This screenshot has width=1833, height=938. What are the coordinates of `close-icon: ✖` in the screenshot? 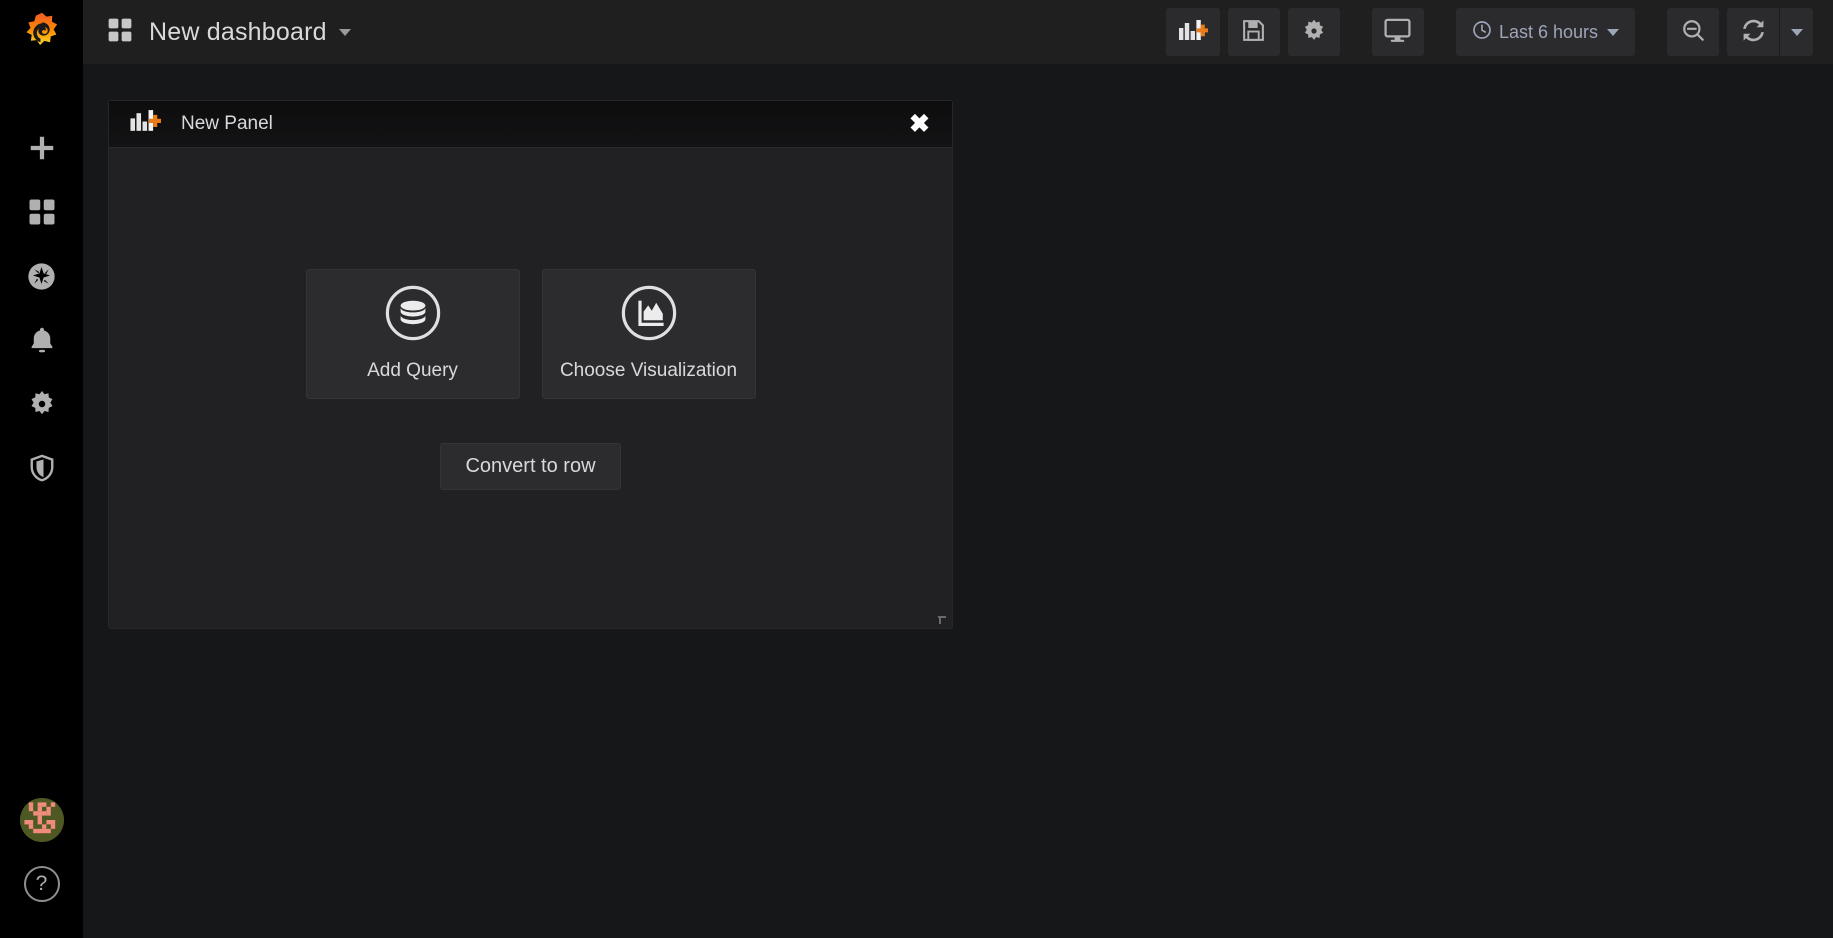 It's located at (919, 124).